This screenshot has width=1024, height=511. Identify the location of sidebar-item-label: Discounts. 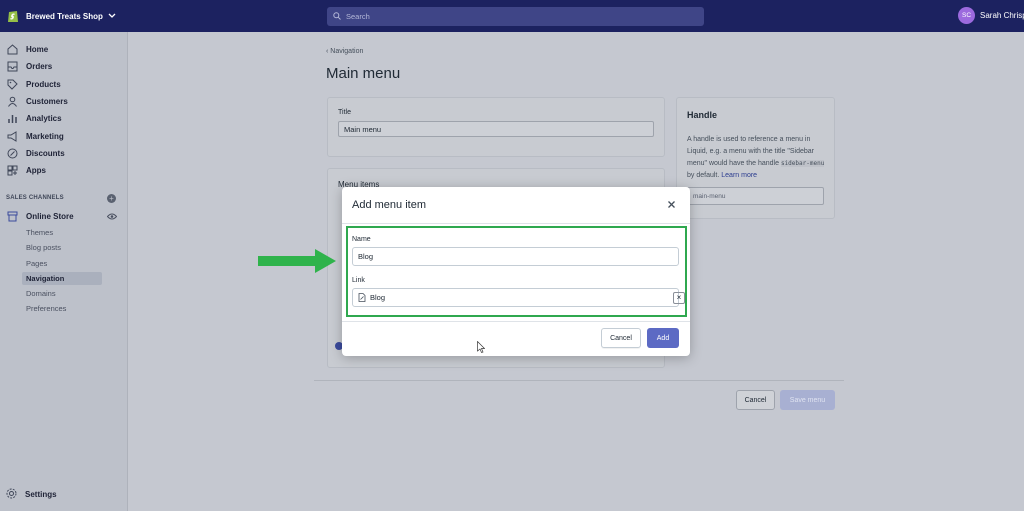
(45, 153).